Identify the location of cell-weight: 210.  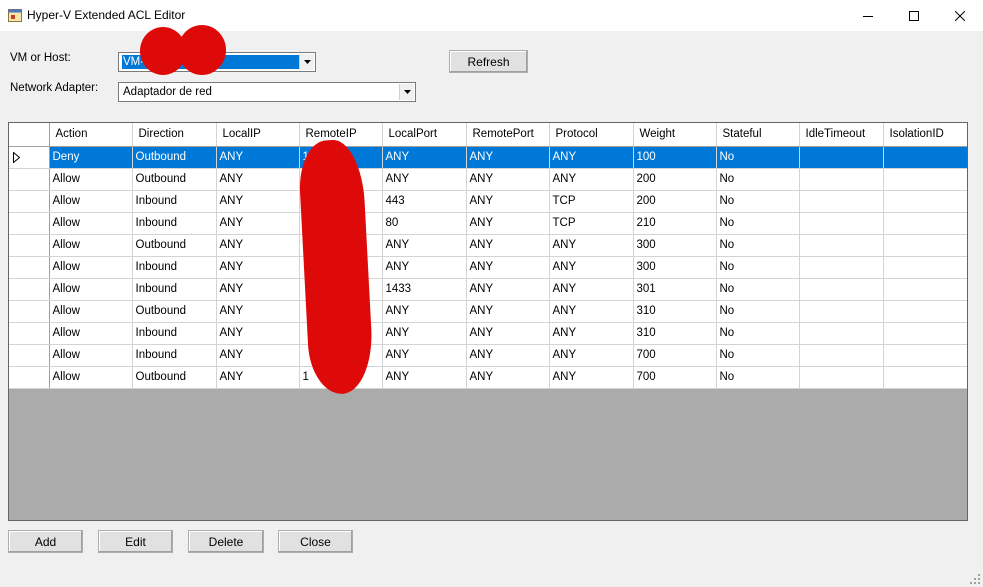
(675, 223).